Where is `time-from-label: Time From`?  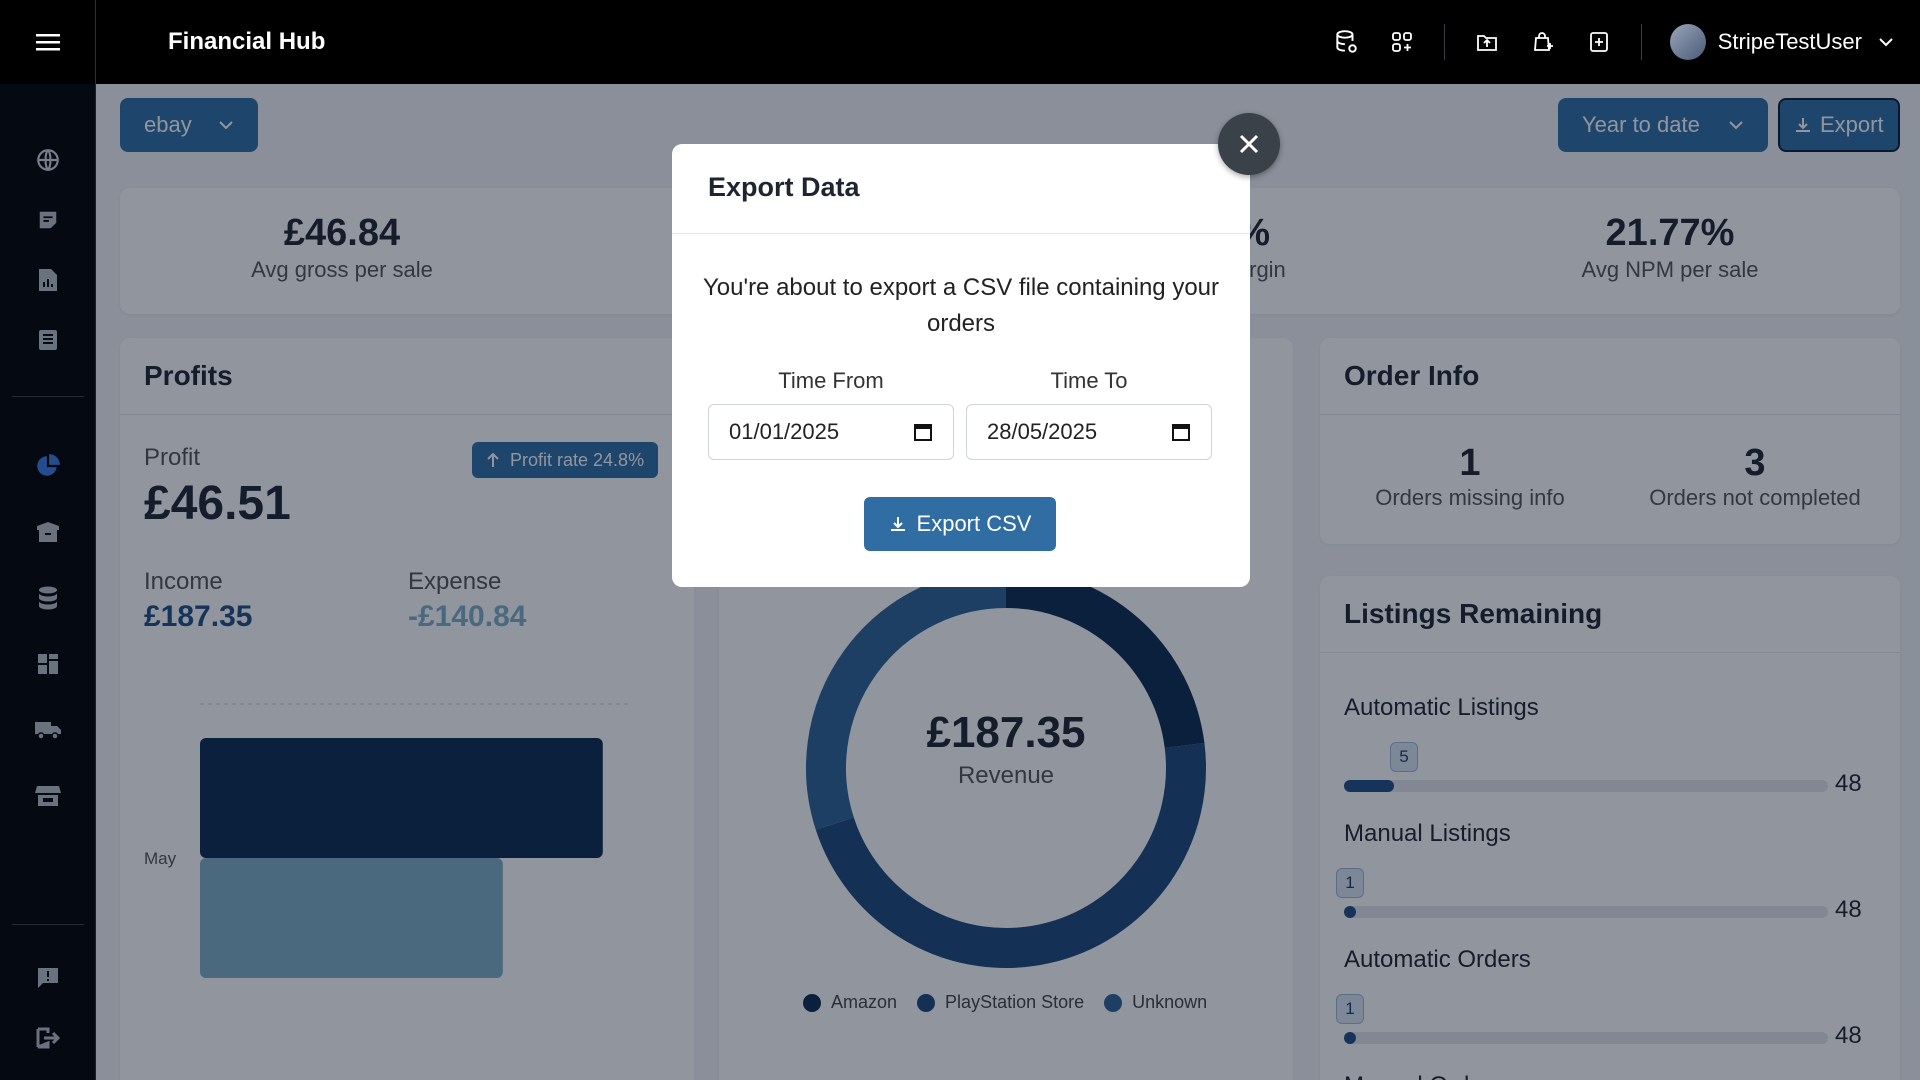 time-from-label: Time From is located at coordinates (831, 380).